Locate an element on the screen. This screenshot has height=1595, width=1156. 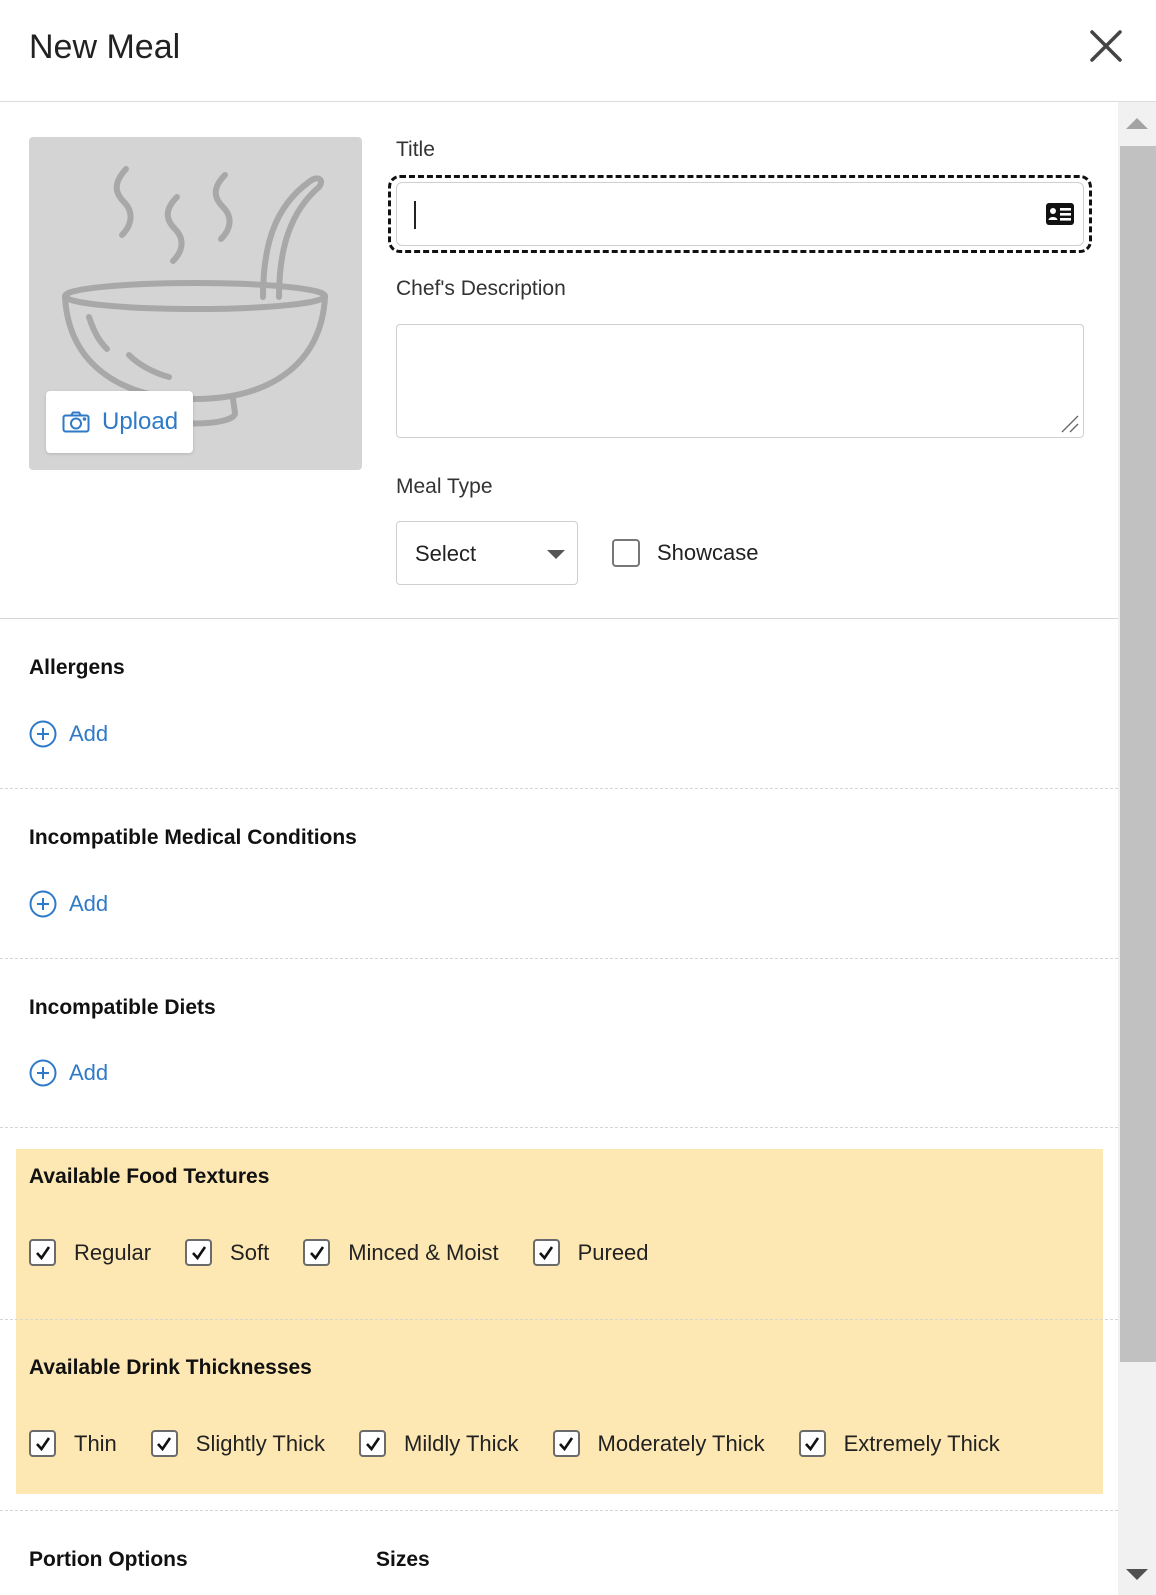
upload-button: Upload is located at coordinates (119, 422).